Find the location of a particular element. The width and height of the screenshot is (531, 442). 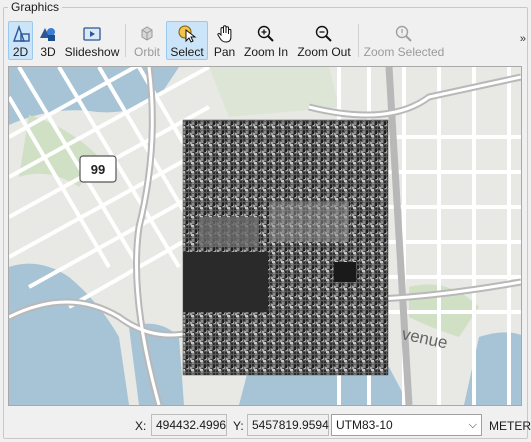

x-coordinate-value: 494432.4996 is located at coordinates (189, 425).